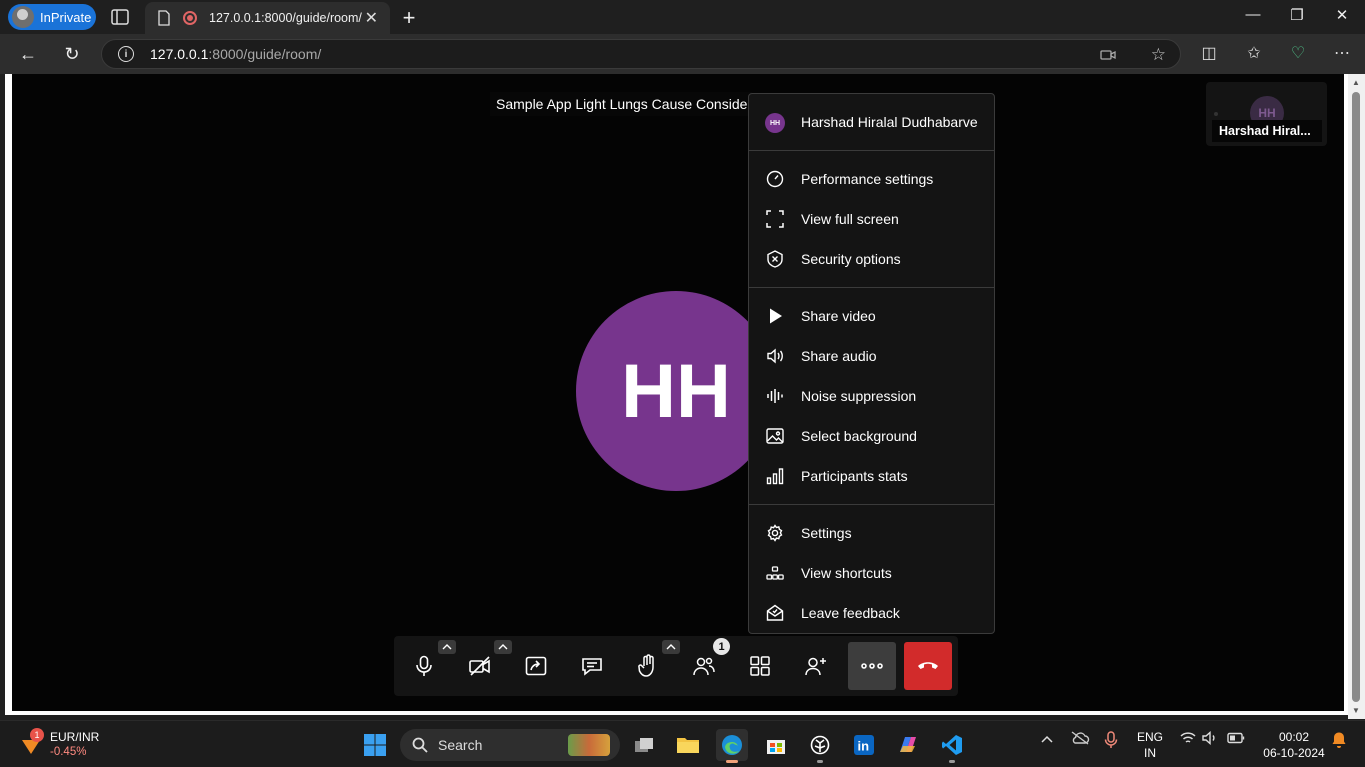 This screenshot has height=767, width=1365. Describe the element at coordinates (1216, 114) in the screenshot. I see `status-dot` at that location.